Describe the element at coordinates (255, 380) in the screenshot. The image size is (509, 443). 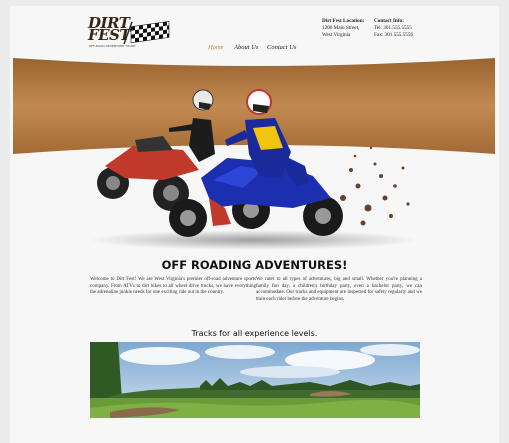
I see `tracks-photo` at that location.